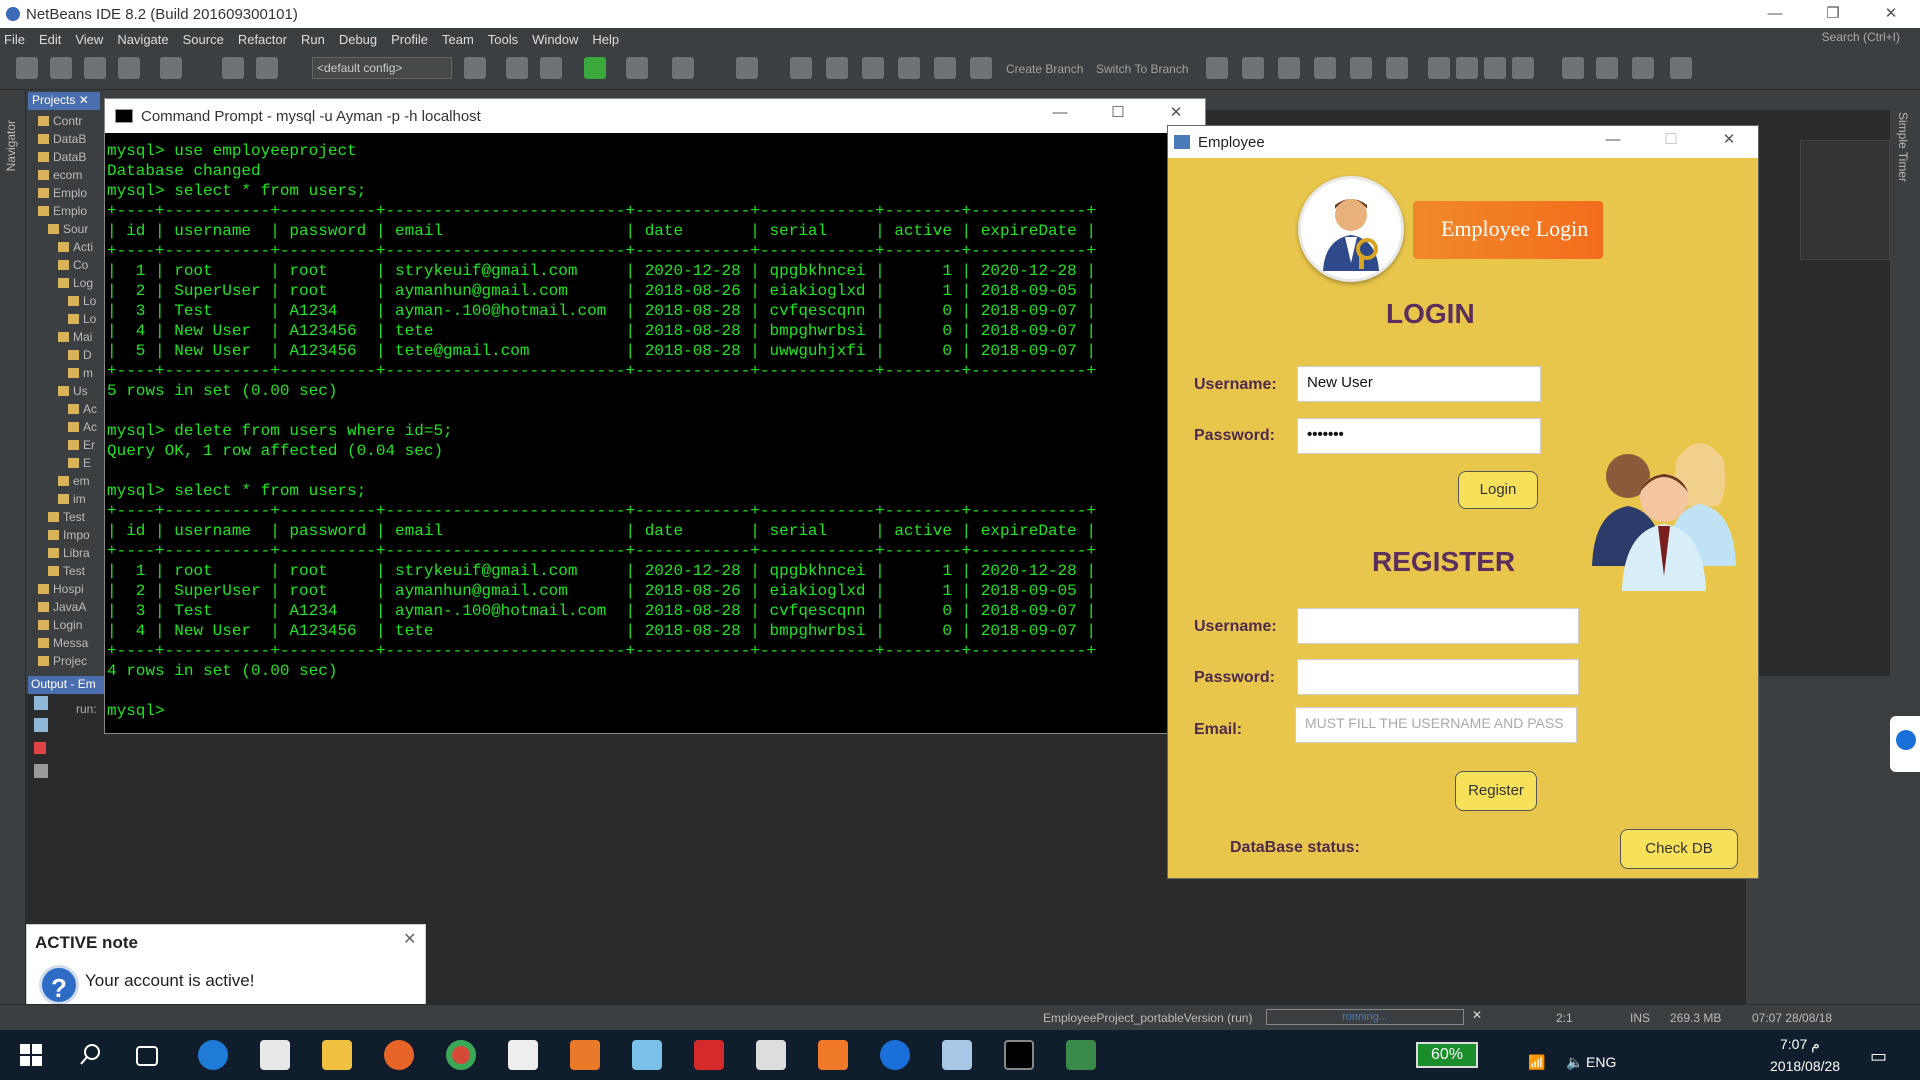  What do you see at coordinates (382, 68) in the screenshot?
I see `config-select: <default config>` at bounding box center [382, 68].